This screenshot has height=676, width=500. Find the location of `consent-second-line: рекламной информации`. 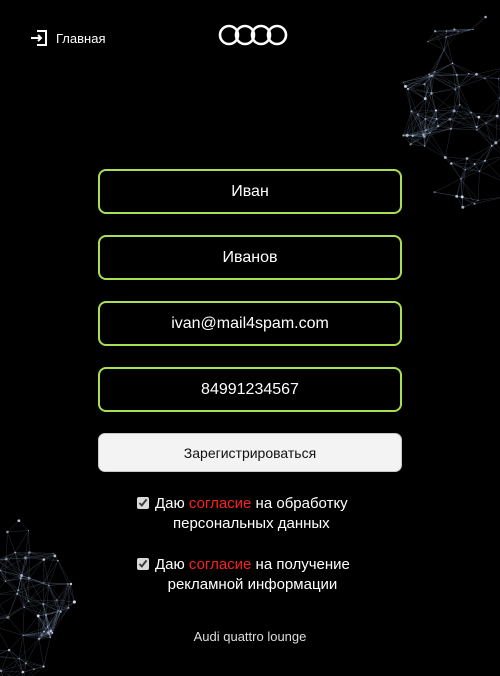

consent-second-line: рекламной информации is located at coordinates (252, 584).